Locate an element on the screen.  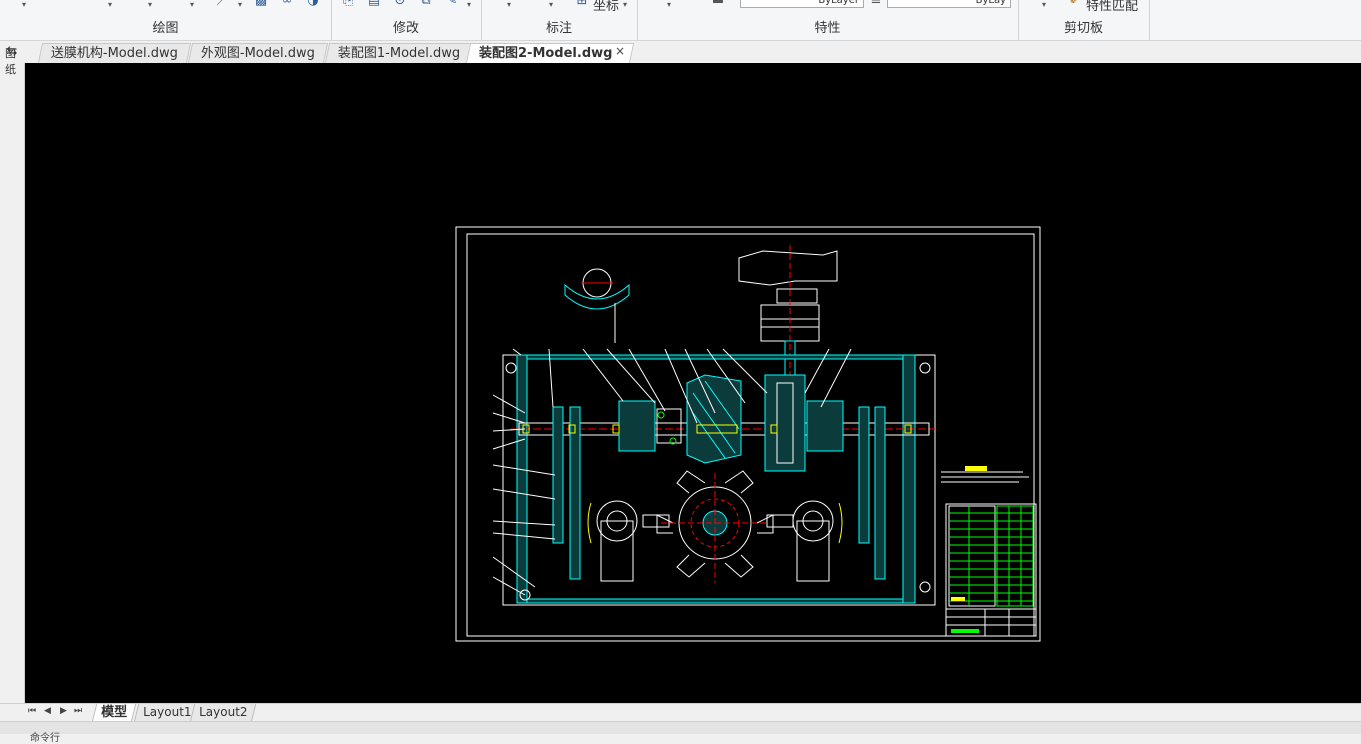
ucs-icon: ⊞ is located at coordinates (582, 4).